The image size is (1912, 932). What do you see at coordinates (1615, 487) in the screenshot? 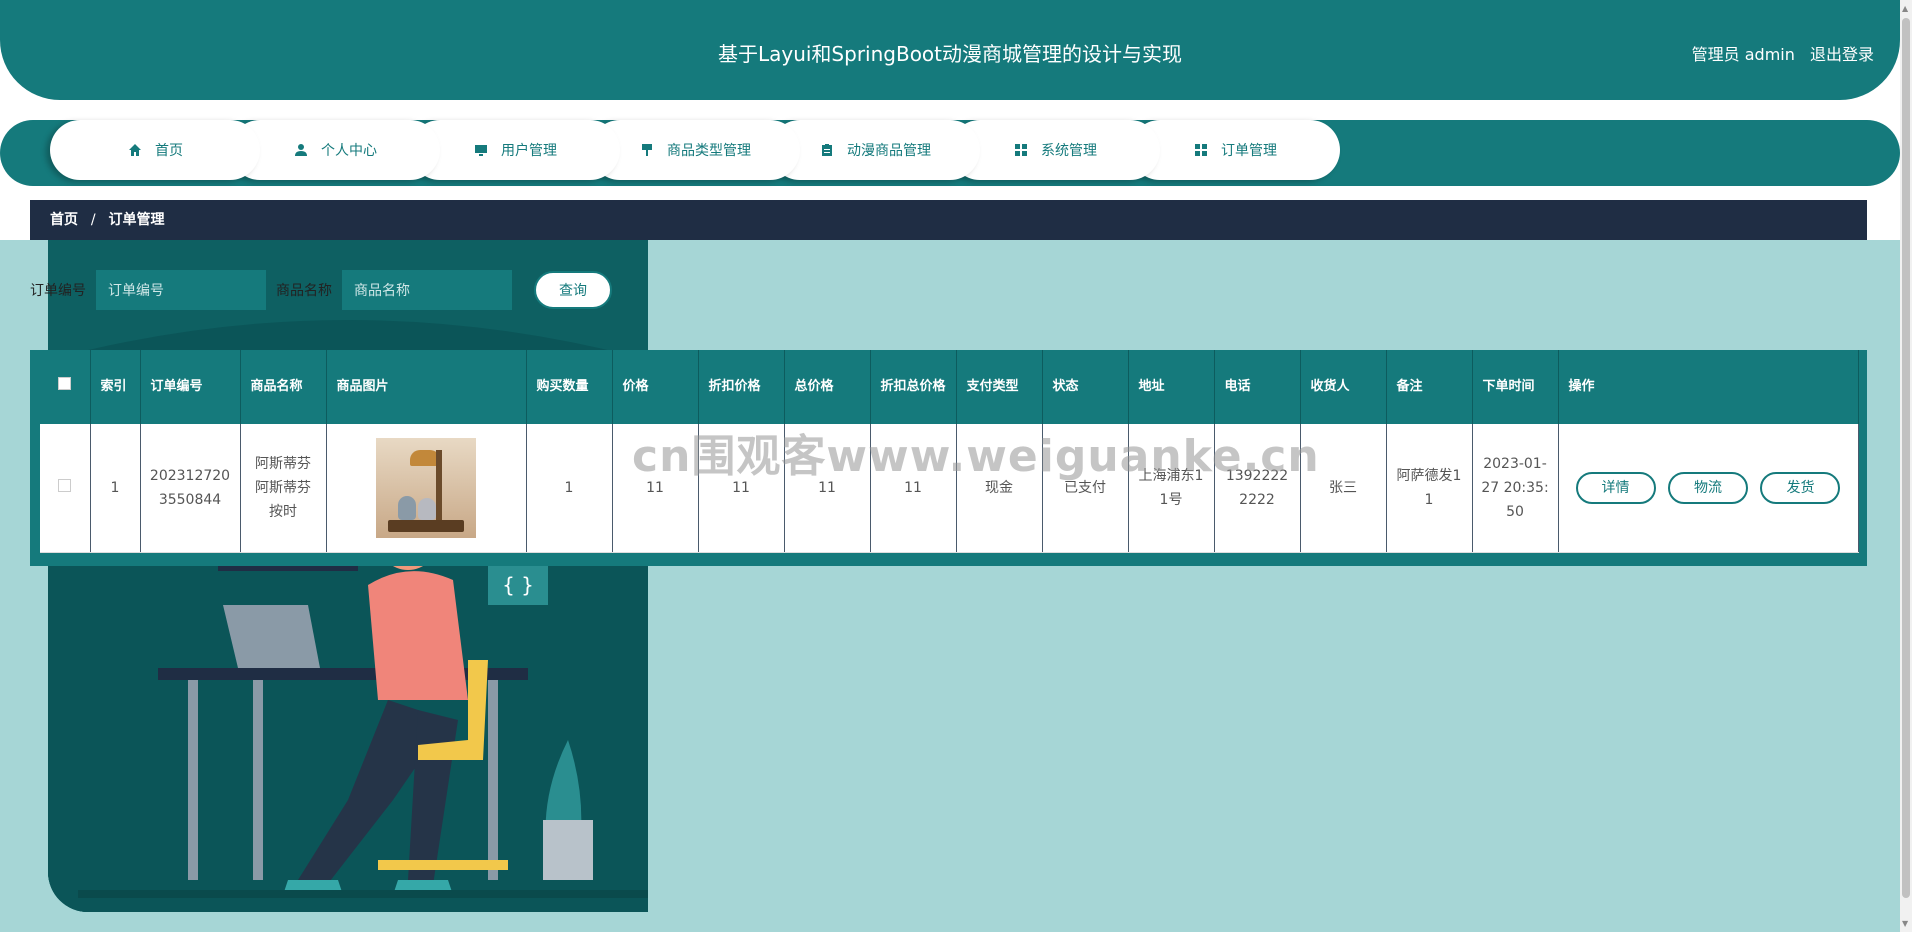
I see `detail-button: 详情` at bounding box center [1615, 487].